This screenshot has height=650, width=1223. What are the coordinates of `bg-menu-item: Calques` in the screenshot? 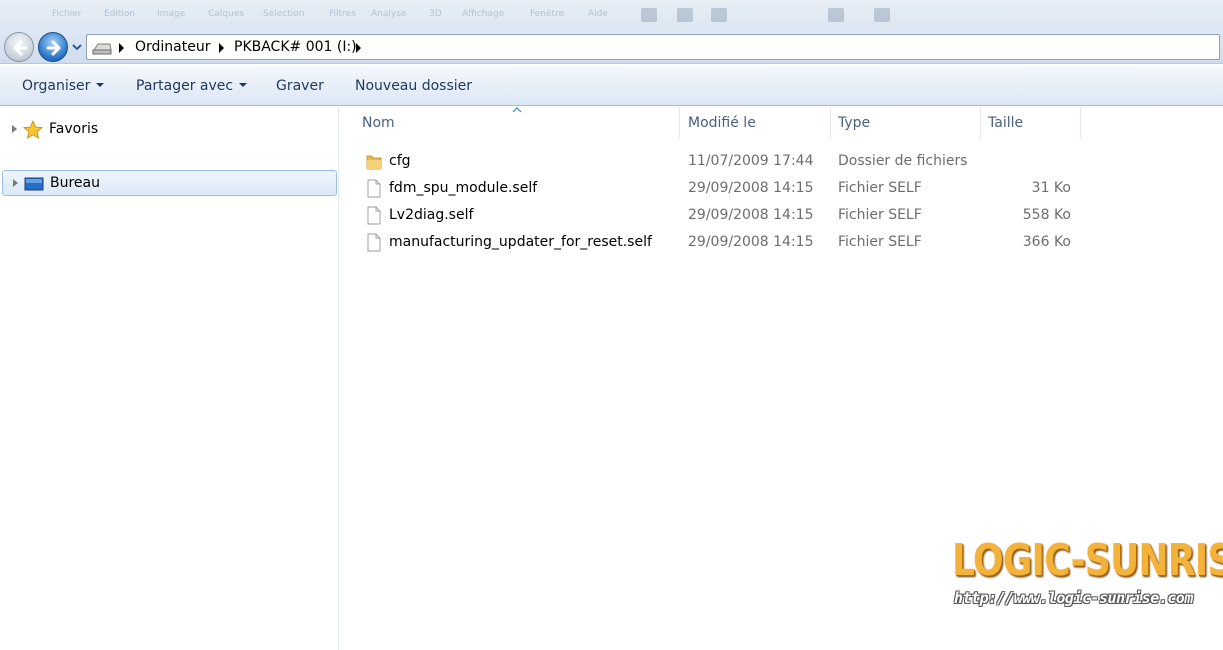 It's located at (226, 14).